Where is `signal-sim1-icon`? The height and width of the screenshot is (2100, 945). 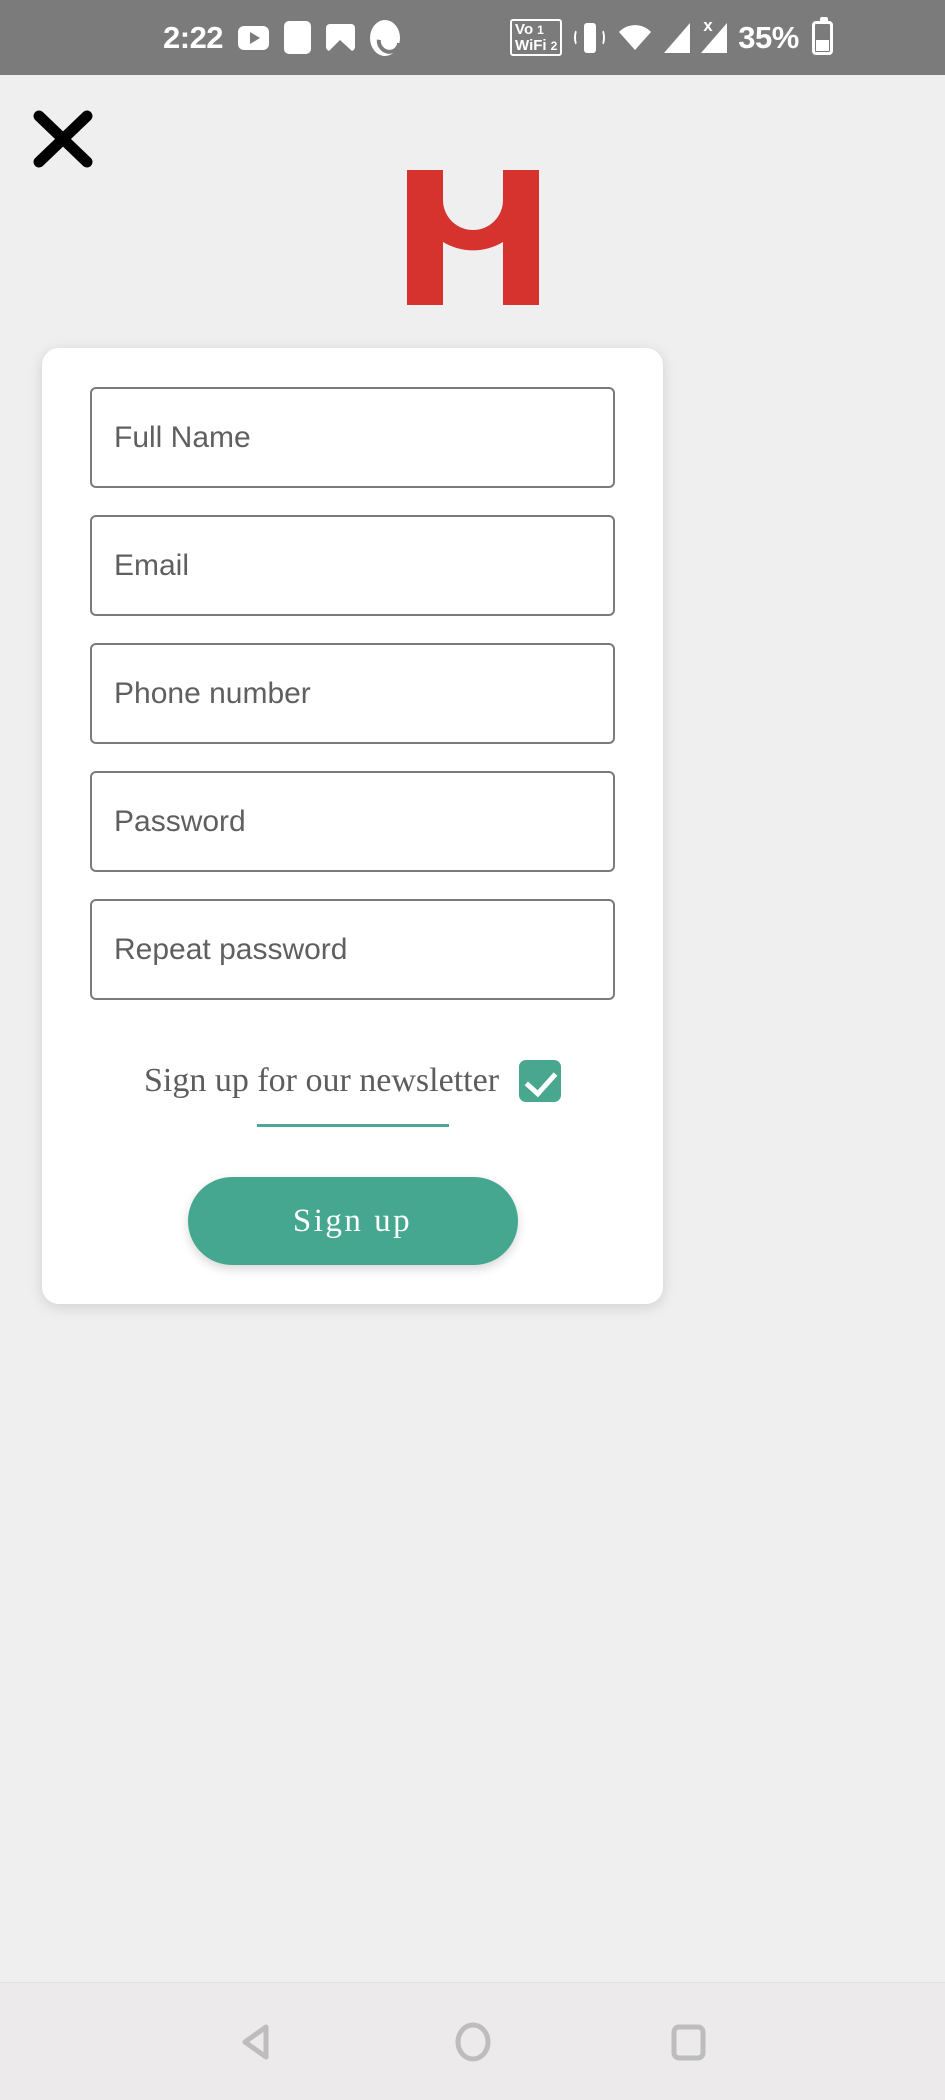
signal-sim1-icon is located at coordinates (677, 37).